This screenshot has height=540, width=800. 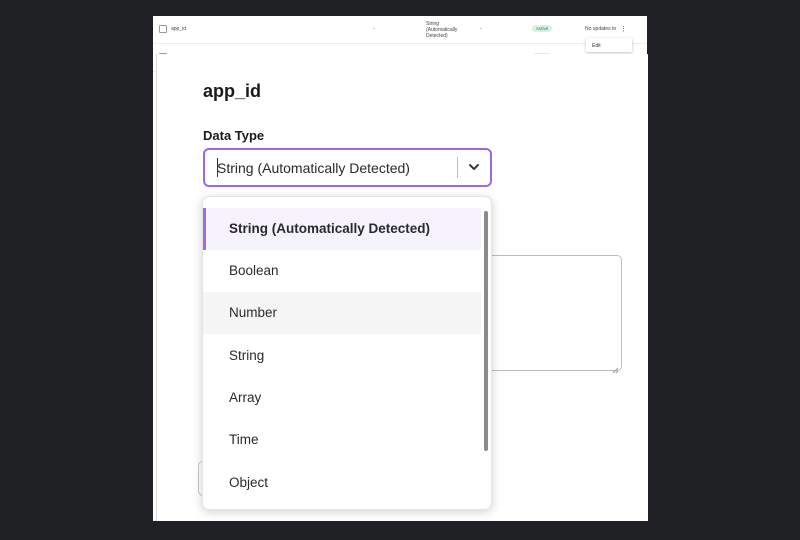 What do you see at coordinates (615, 367) in the screenshot?
I see `resize-grip-icon` at bounding box center [615, 367].